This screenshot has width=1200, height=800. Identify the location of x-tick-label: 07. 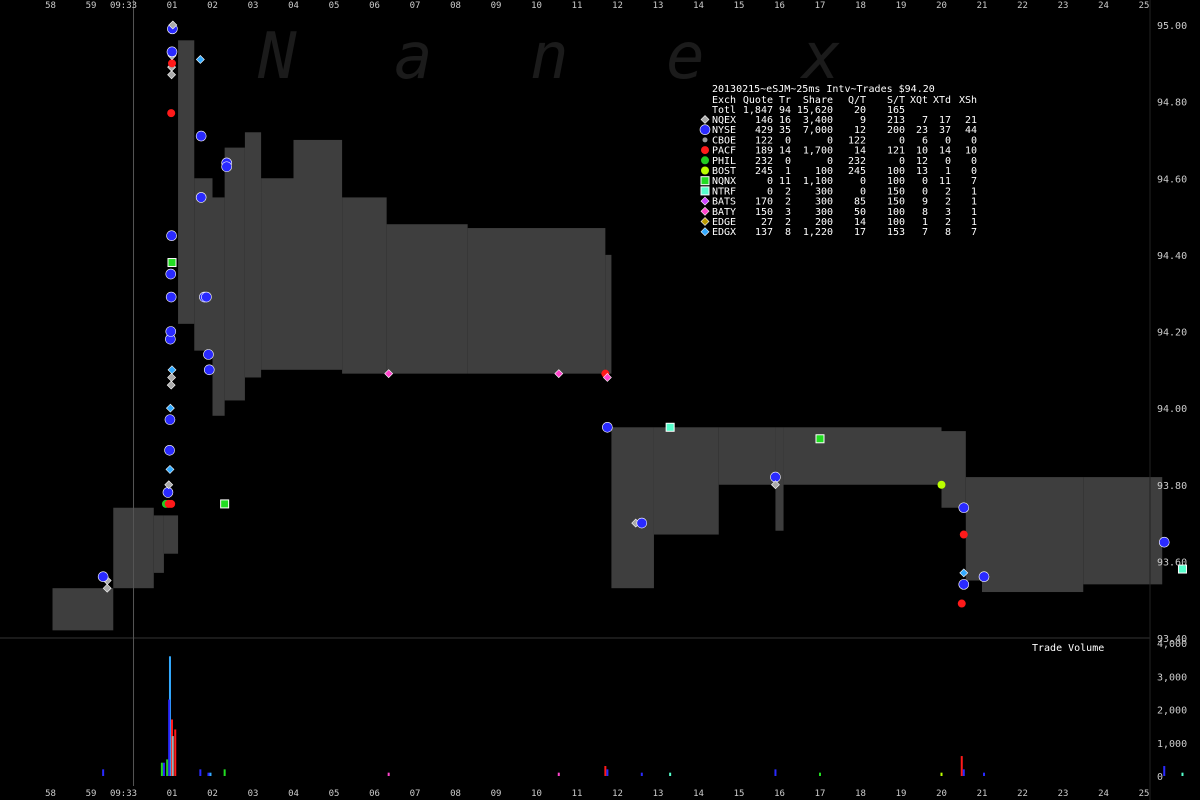
(415, 6).